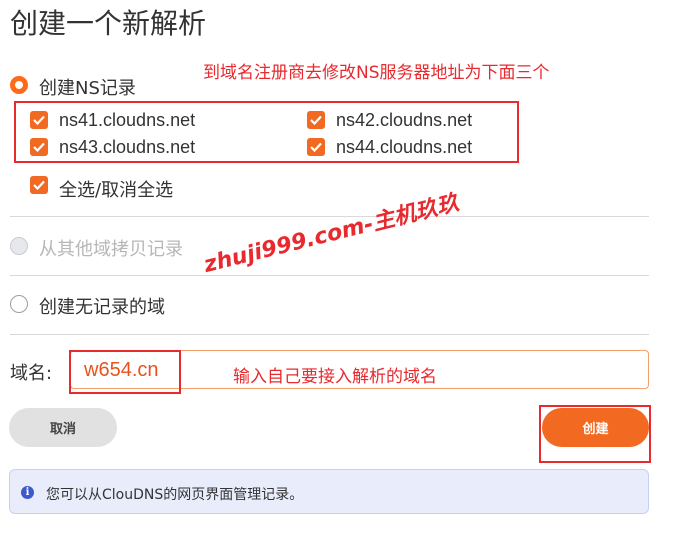 The width and height of the screenshot is (674, 549). What do you see at coordinates (19, 304) in the screenshot?
I see `radio-create-empty` at bounding box center [19, 304].